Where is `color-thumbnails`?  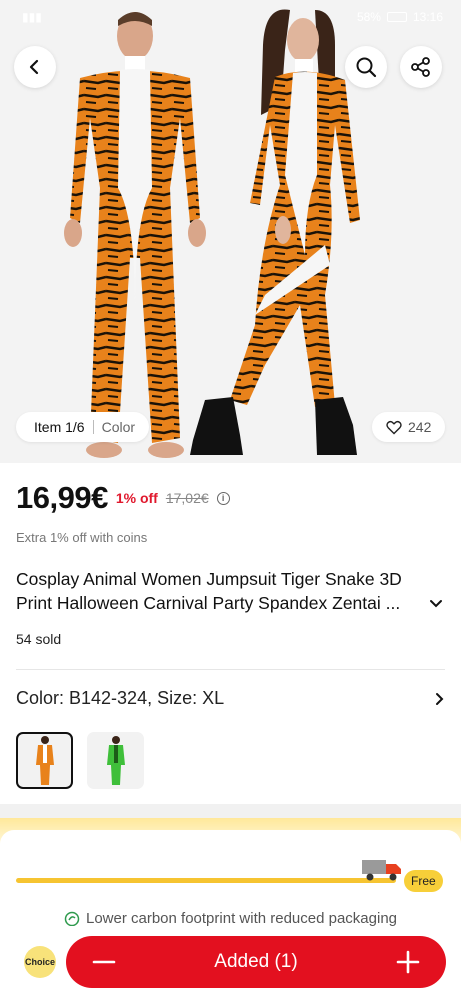
color-thumbnails is located at coordinates (80, 760).